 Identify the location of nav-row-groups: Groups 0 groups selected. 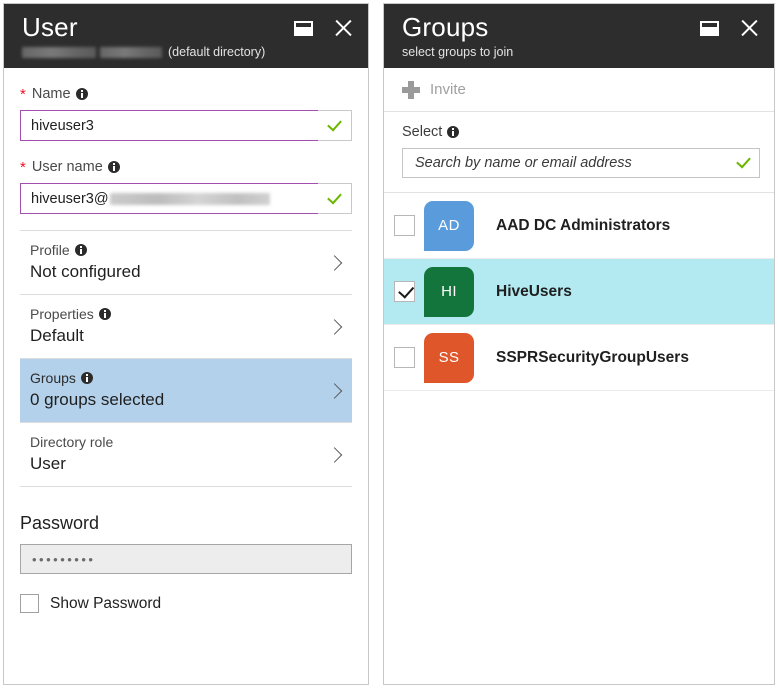
(186, 390).